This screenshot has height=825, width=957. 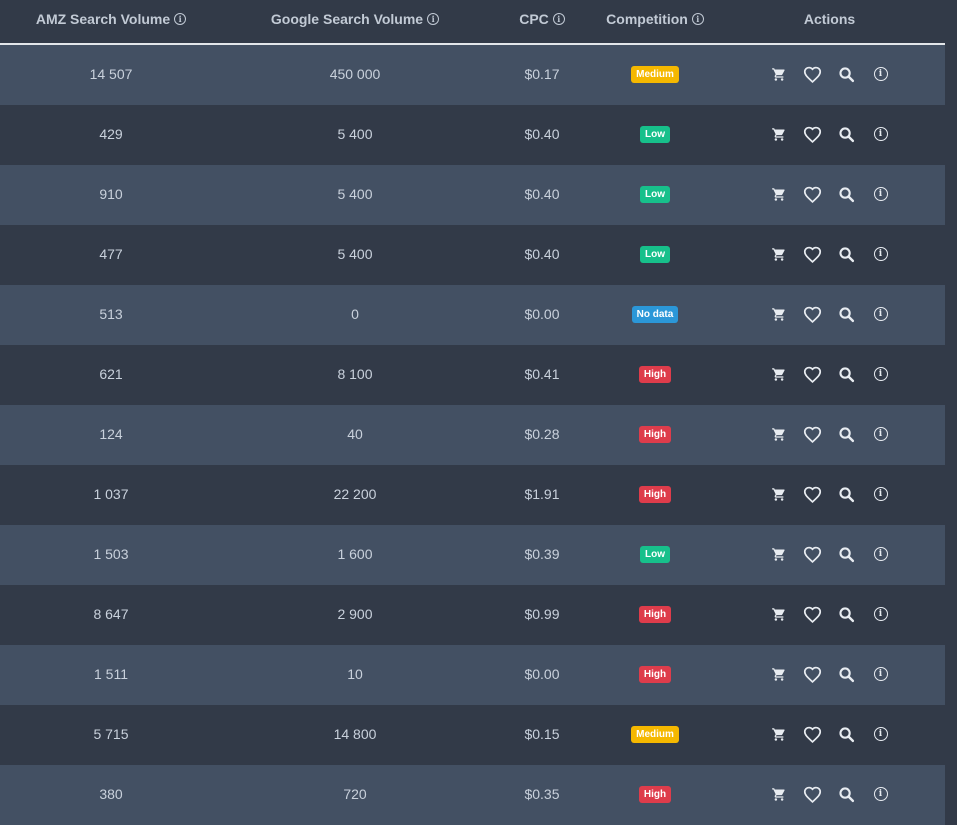 I want to click on cpc-value: $0.35, so click(x=542, y=794).